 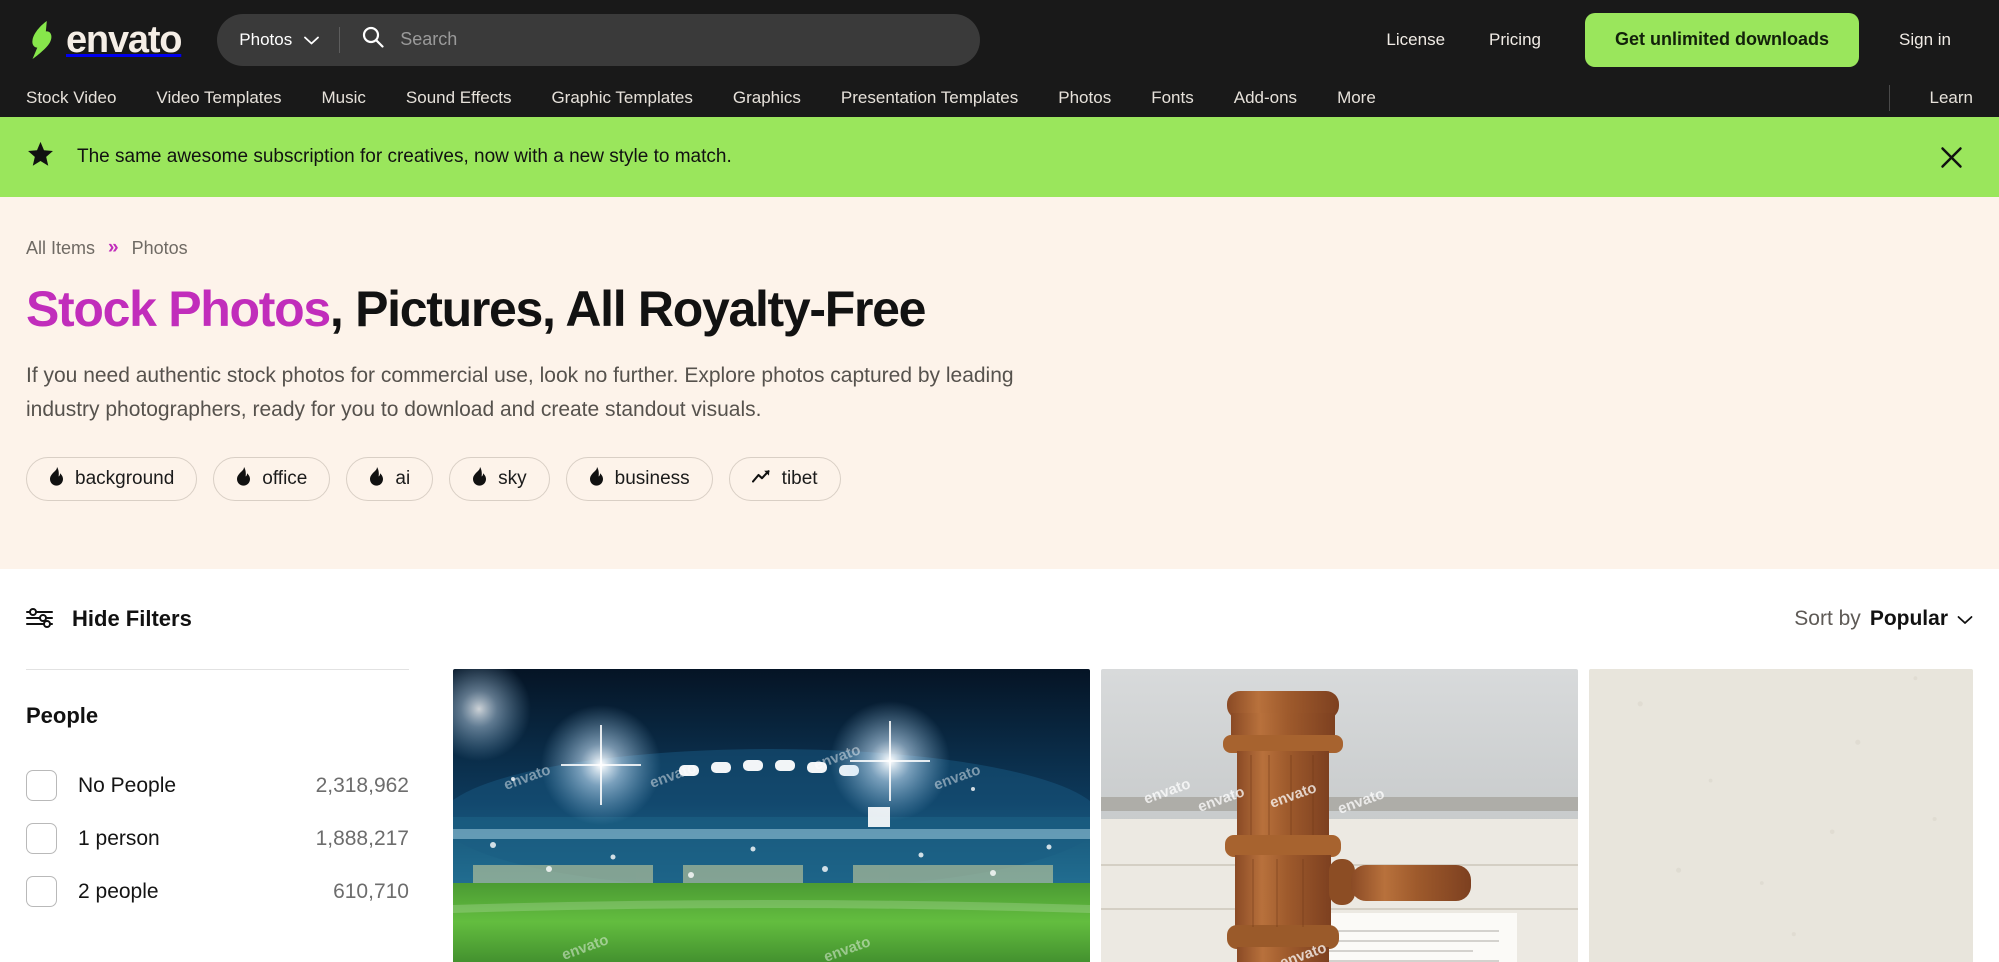 I want to click on page-title-rest: , Pictures, All Royalty-Free, so click(x=628, y=309).